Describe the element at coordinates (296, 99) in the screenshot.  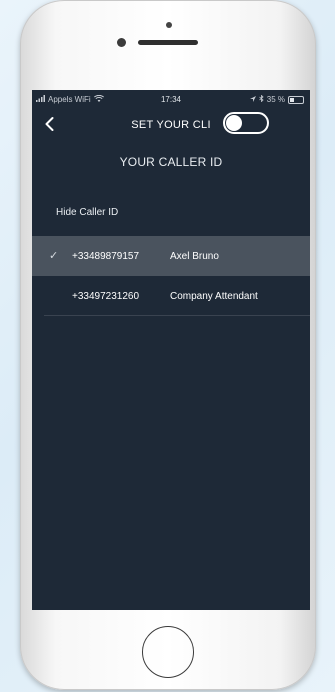
I see `battery-icon` at that location.